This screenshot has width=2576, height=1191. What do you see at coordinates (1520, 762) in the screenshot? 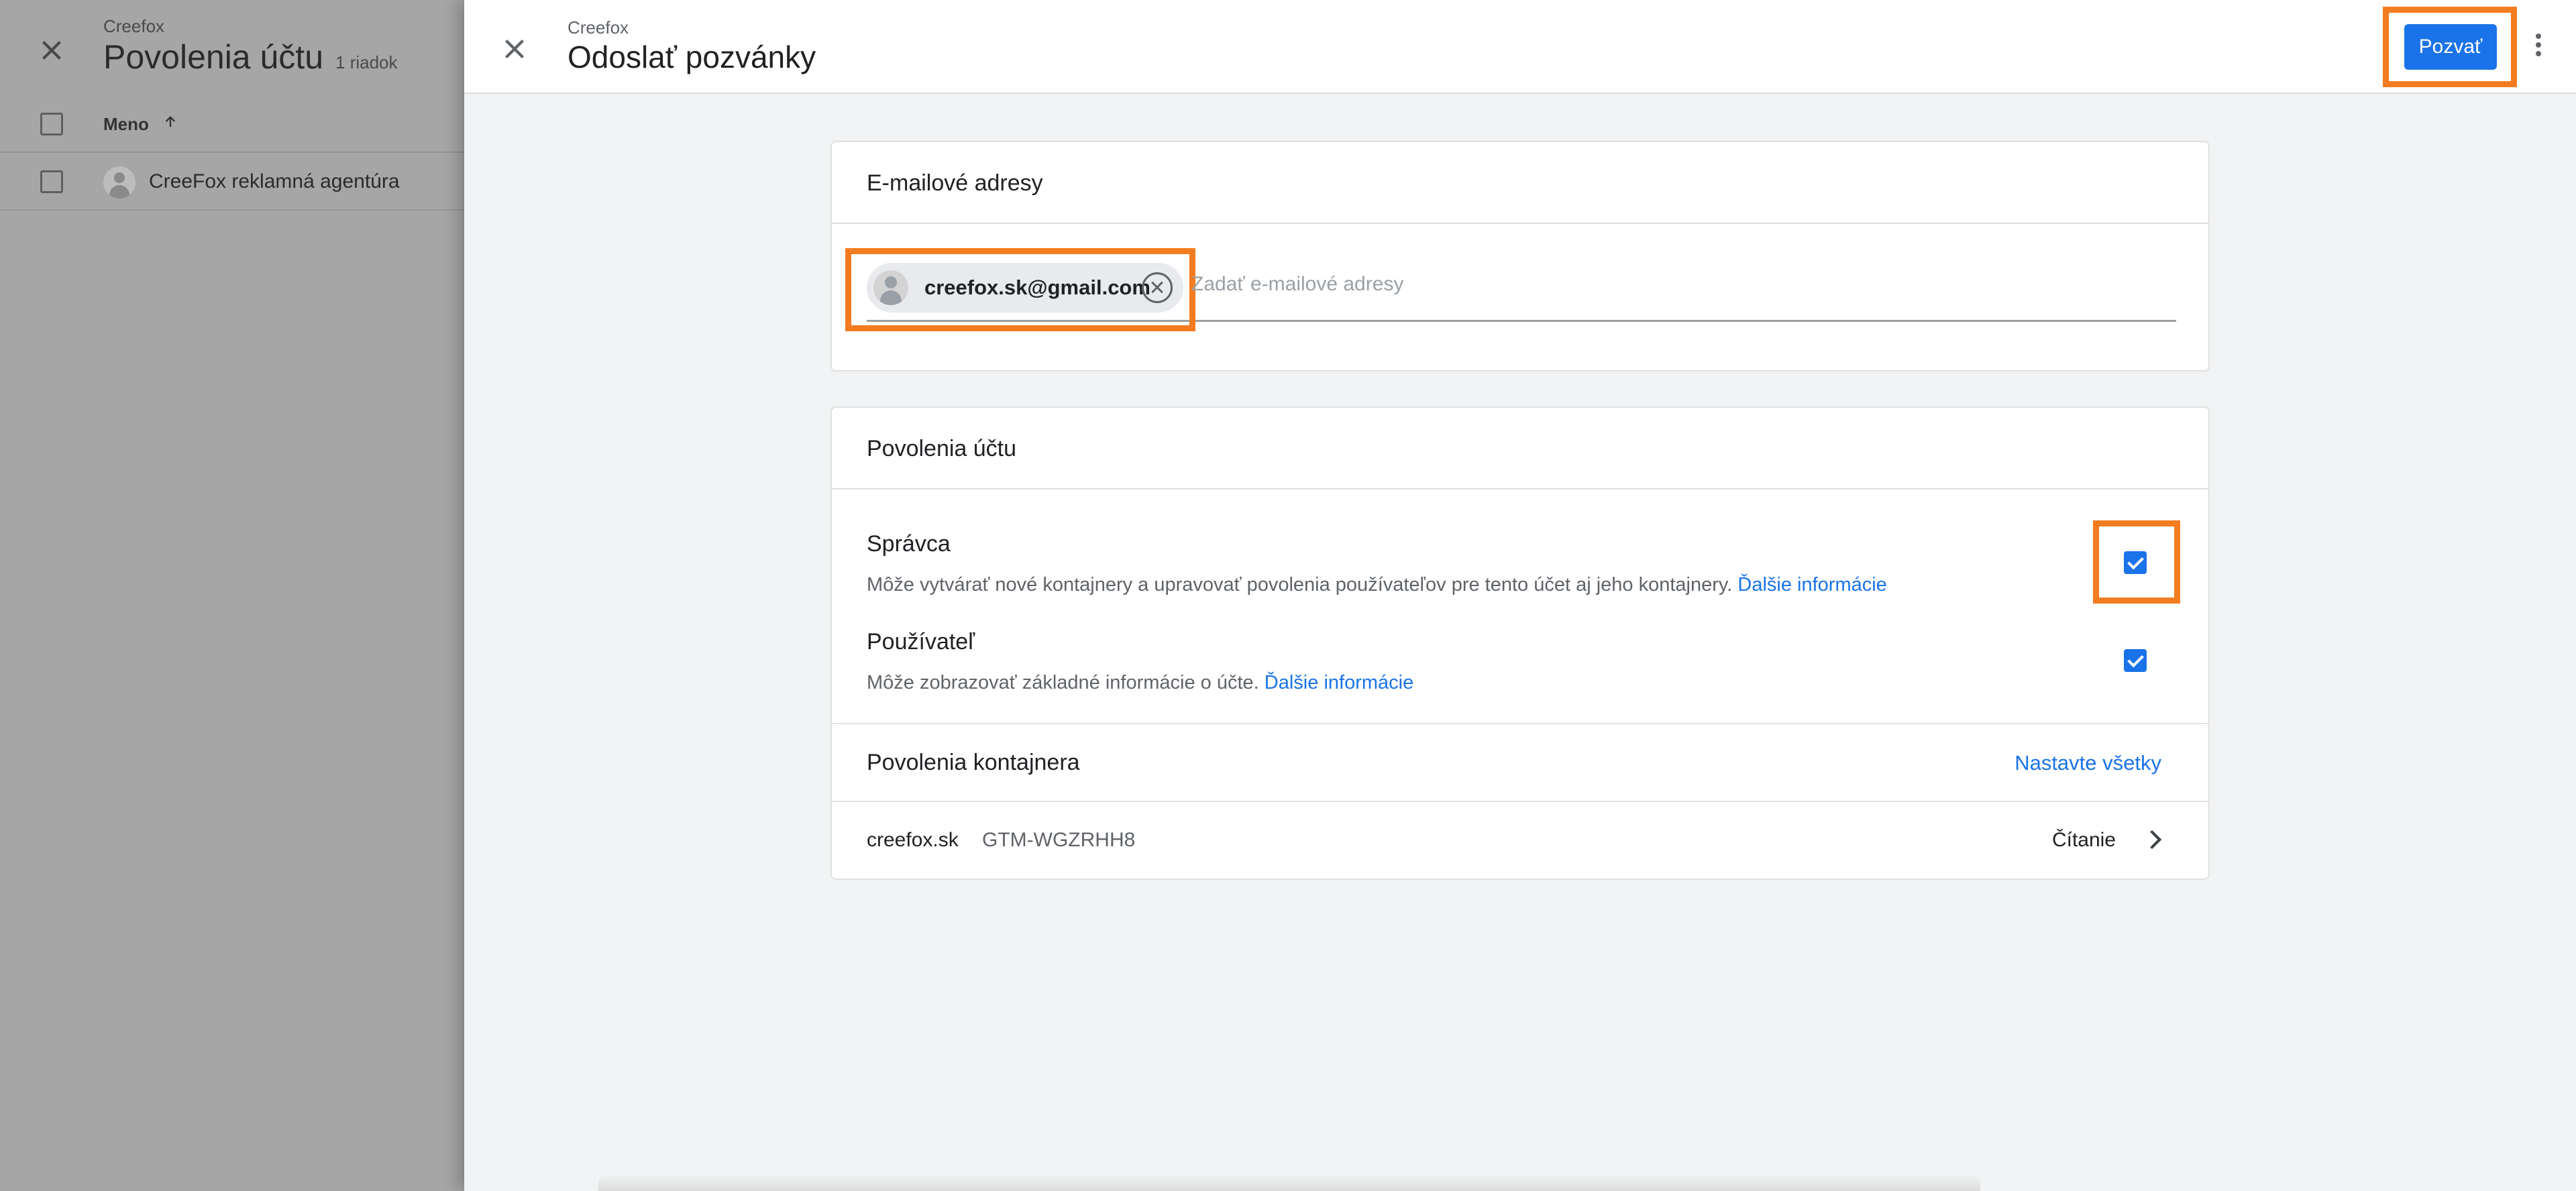
I see `container-permissions-header: Povolenia kontajnera Nastavte všetky` at bounding box center [1520, 762].